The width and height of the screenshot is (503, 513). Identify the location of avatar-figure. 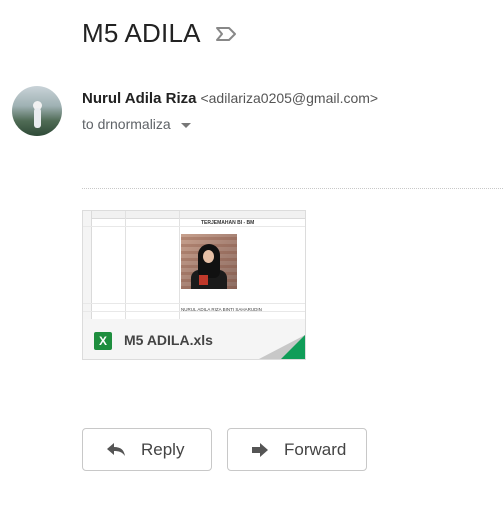
(37, 118).